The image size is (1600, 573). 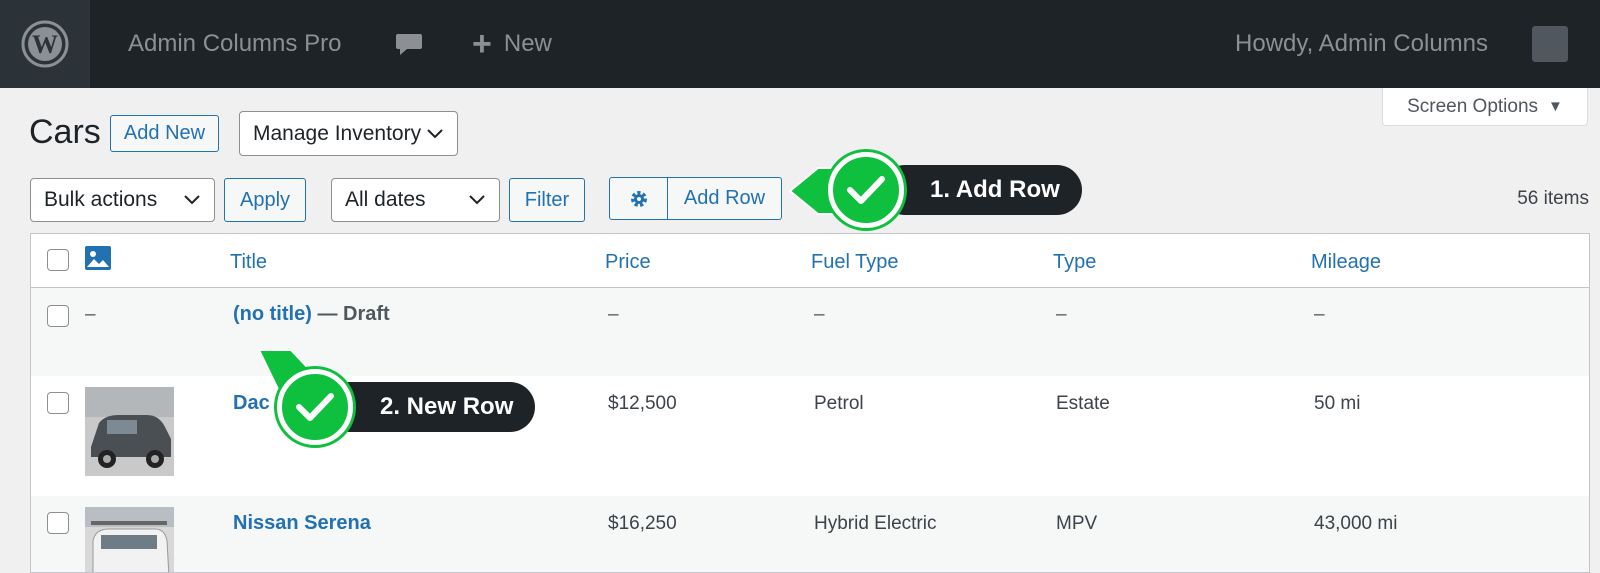 What do you see at coordinates (613, 314) in the screenshot?
I see `price-cell: –` at bounding box center [613, 314].